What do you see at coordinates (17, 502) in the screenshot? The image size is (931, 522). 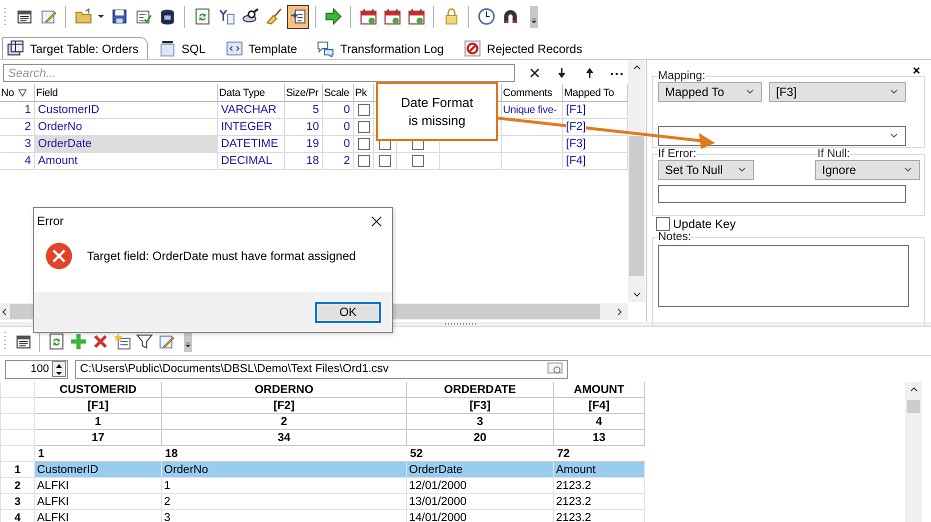 I see `row-number: 3` at bounding box center [17, 502].